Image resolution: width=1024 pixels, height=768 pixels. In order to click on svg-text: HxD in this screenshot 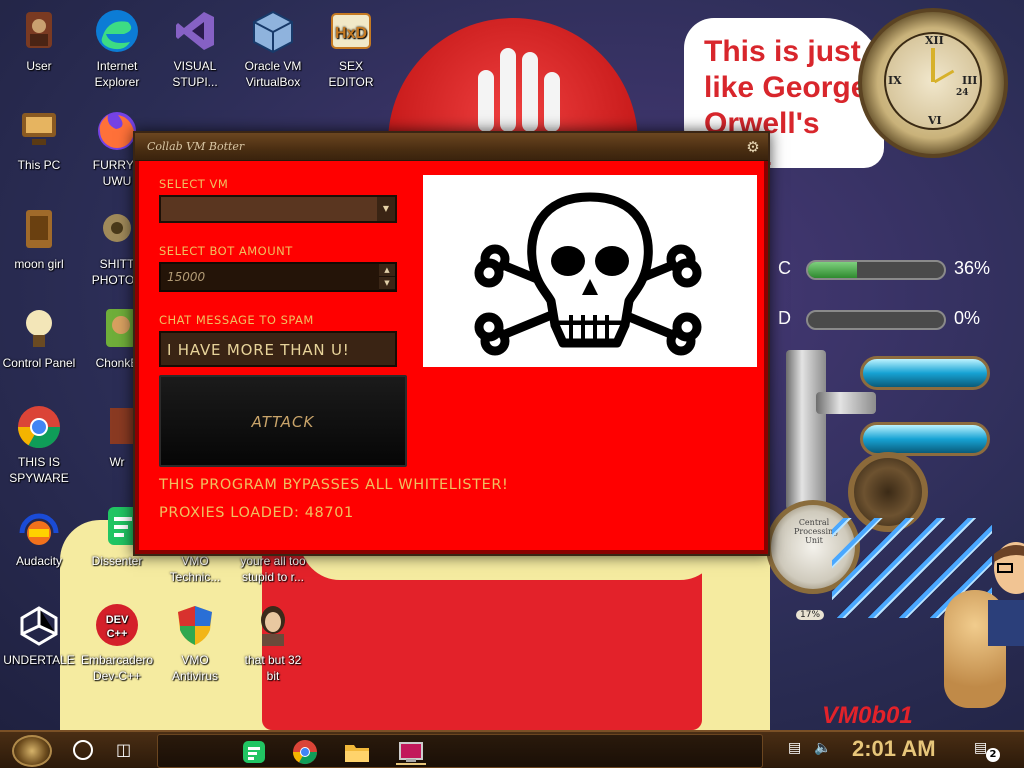, I will do `click(351, 33)`.